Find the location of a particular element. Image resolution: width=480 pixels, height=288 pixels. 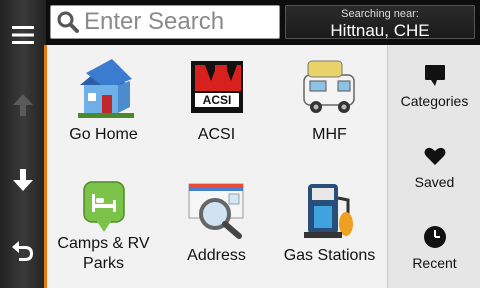

arrow-down-icon is located at coordinates (23, 180).